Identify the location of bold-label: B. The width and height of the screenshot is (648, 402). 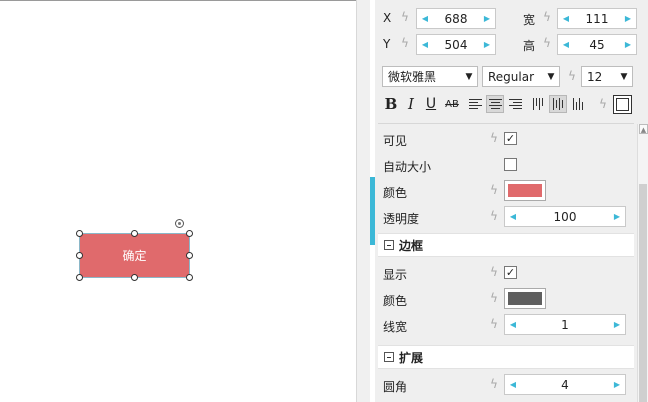
(391, 104).